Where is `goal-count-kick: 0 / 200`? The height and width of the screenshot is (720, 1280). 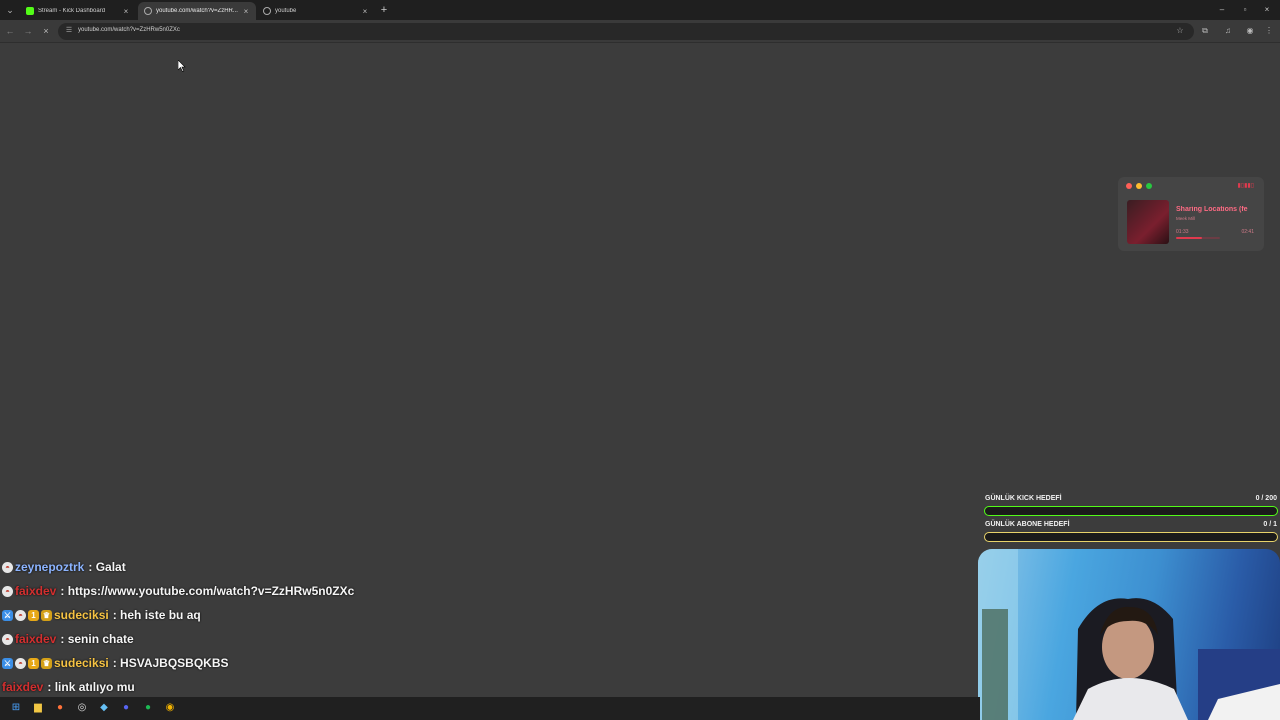 goal-count-kick: 0 / 200 is located at coordinates (1266, 498).